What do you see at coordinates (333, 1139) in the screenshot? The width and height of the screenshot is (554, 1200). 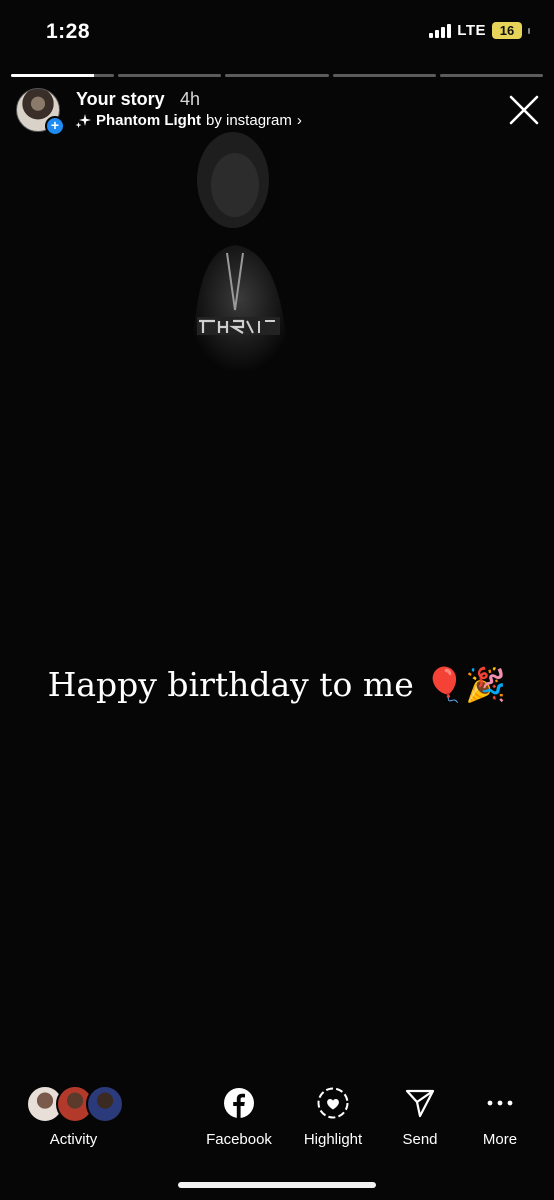 I see `highlight-label: Highlight` at bounding box center [333, 1139].